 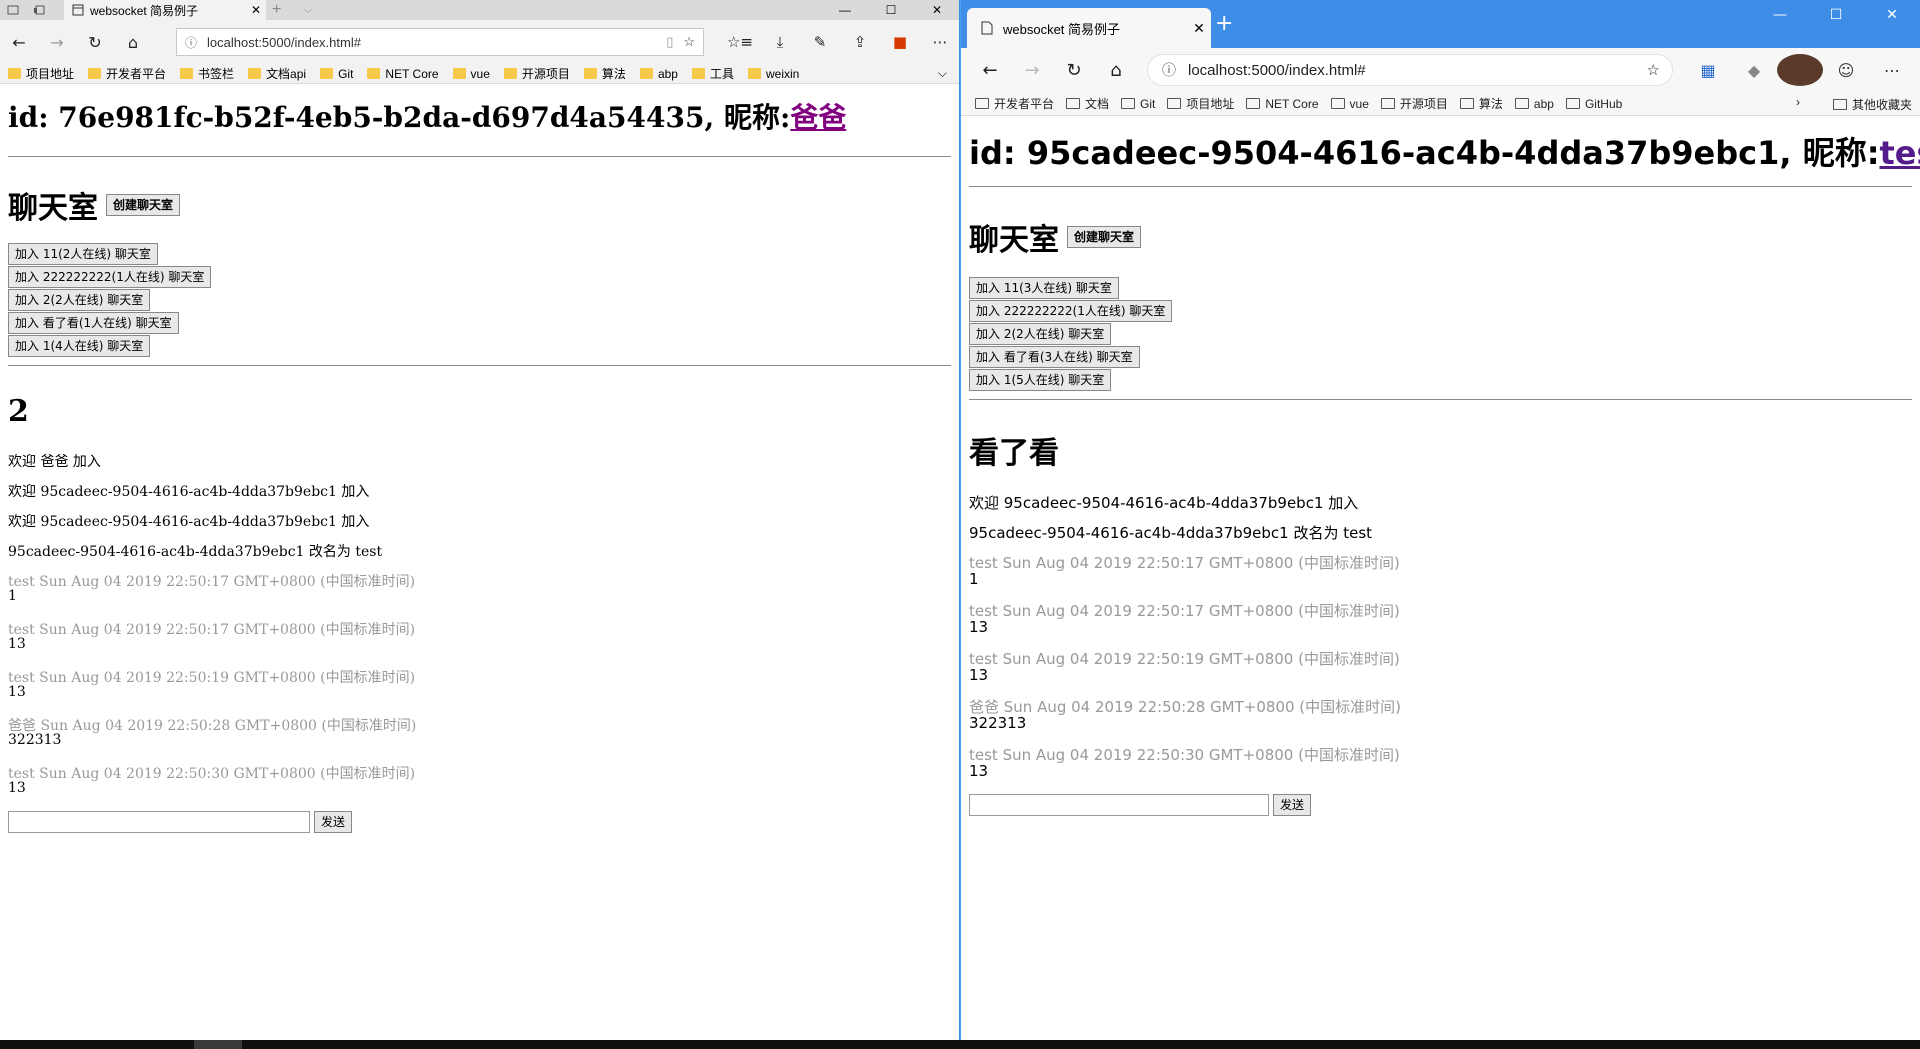 What do you see at coordinates (1872, 104) in the screenshot?
I see `other-favorites: 其他收藏夹` at bounding box center [1872, 104].